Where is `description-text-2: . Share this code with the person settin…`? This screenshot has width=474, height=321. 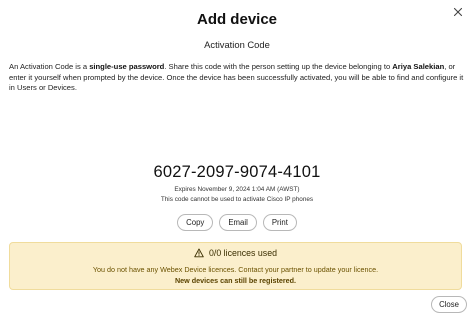 description-text-2: . Share this code with the person settin… is located at coordinates (278, 66).